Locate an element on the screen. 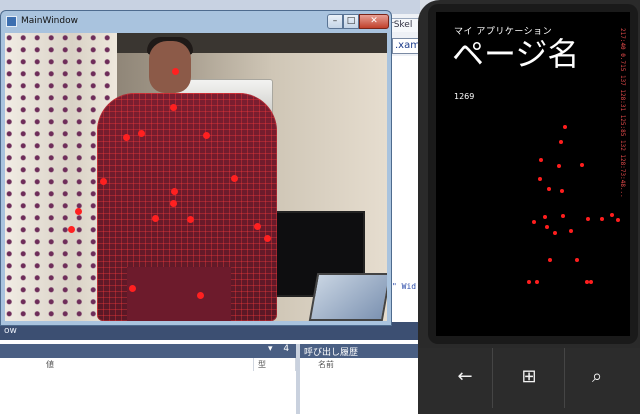  call-stack-title: 呼び出し履歴 is located at coordinates (331, 353).